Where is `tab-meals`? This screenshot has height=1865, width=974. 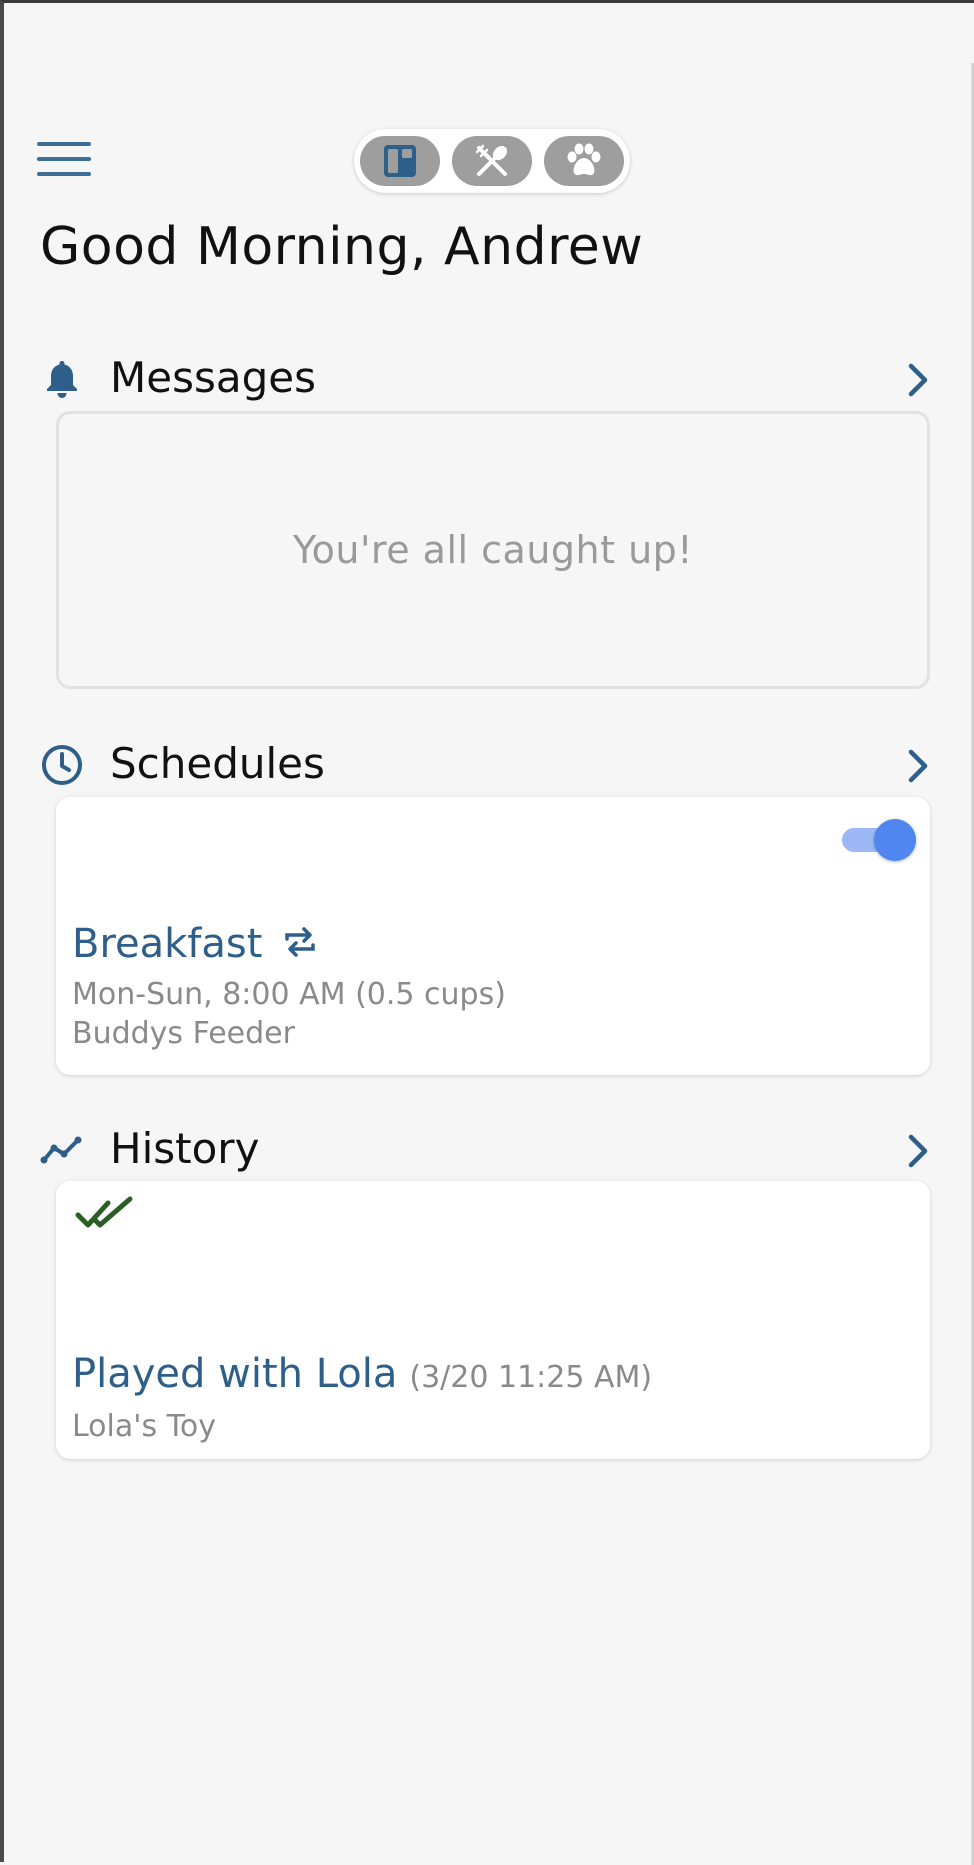
tab-meals is located at coordinates (492, 161).